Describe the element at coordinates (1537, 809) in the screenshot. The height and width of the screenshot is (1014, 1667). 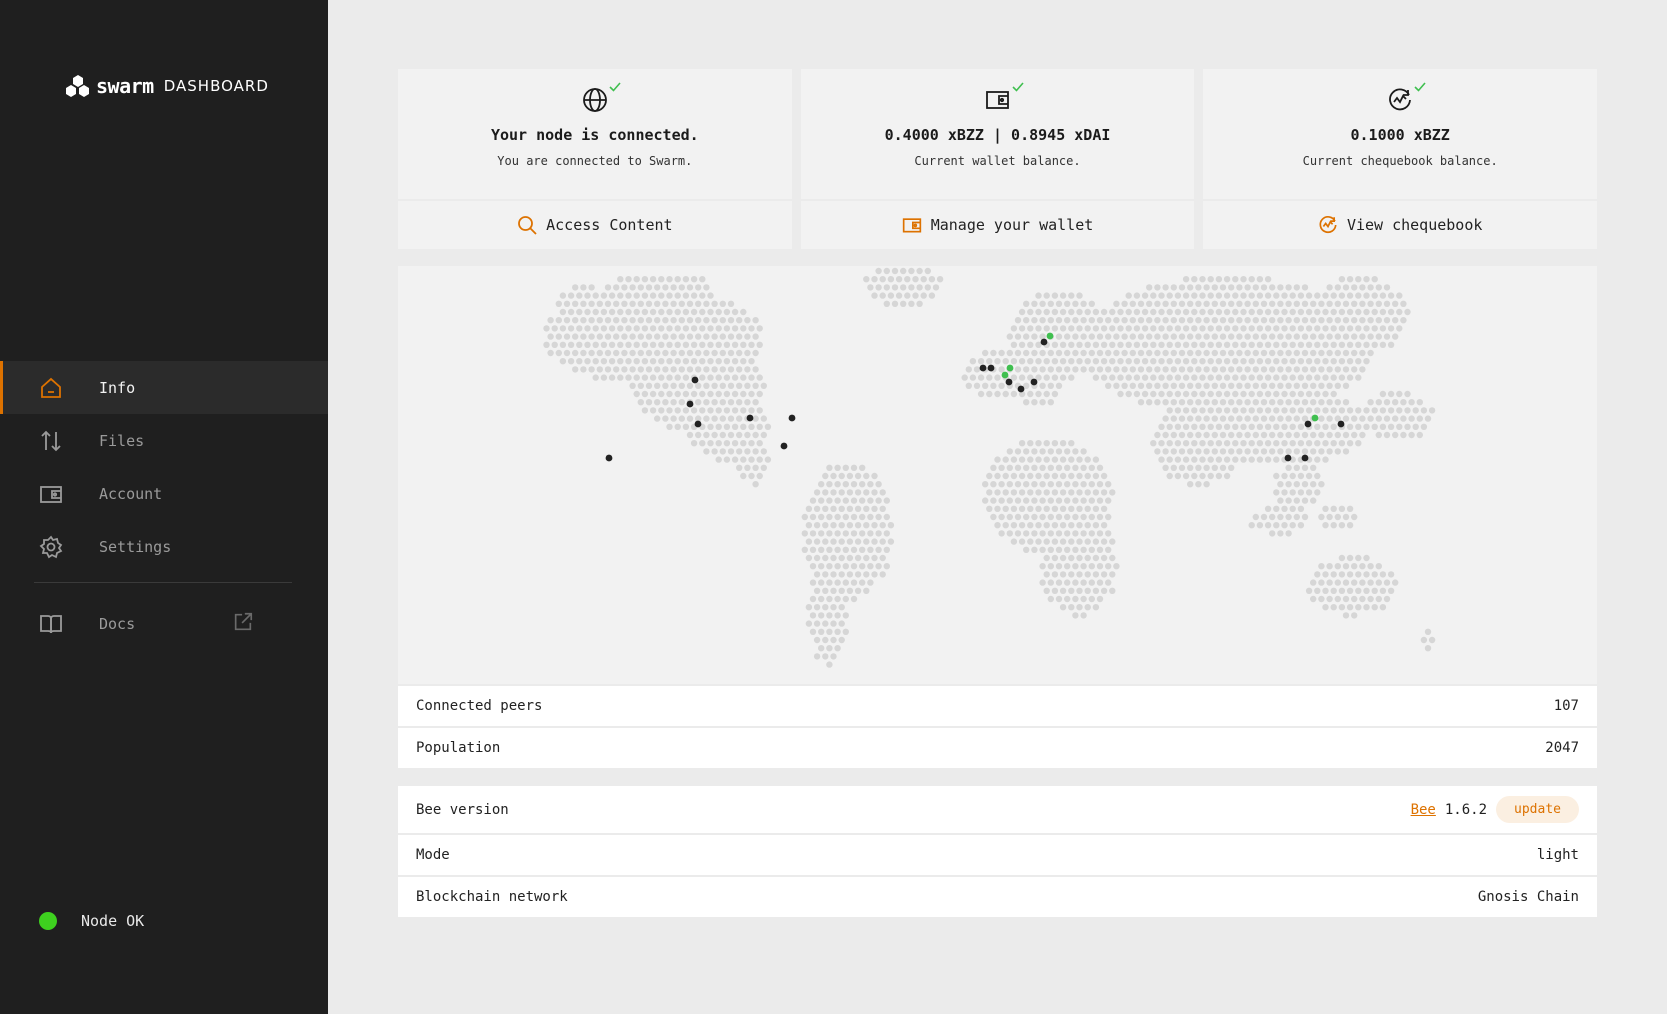
I see `update-button: update` at that location.